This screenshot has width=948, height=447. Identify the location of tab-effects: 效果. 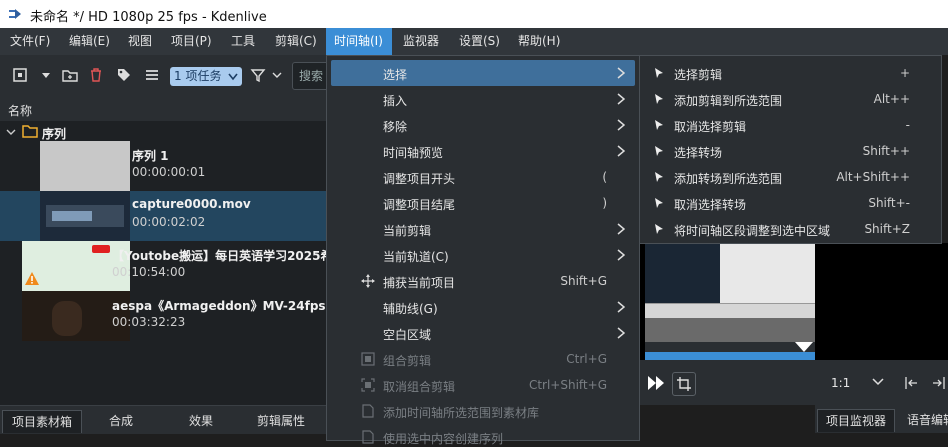
(201, 421).